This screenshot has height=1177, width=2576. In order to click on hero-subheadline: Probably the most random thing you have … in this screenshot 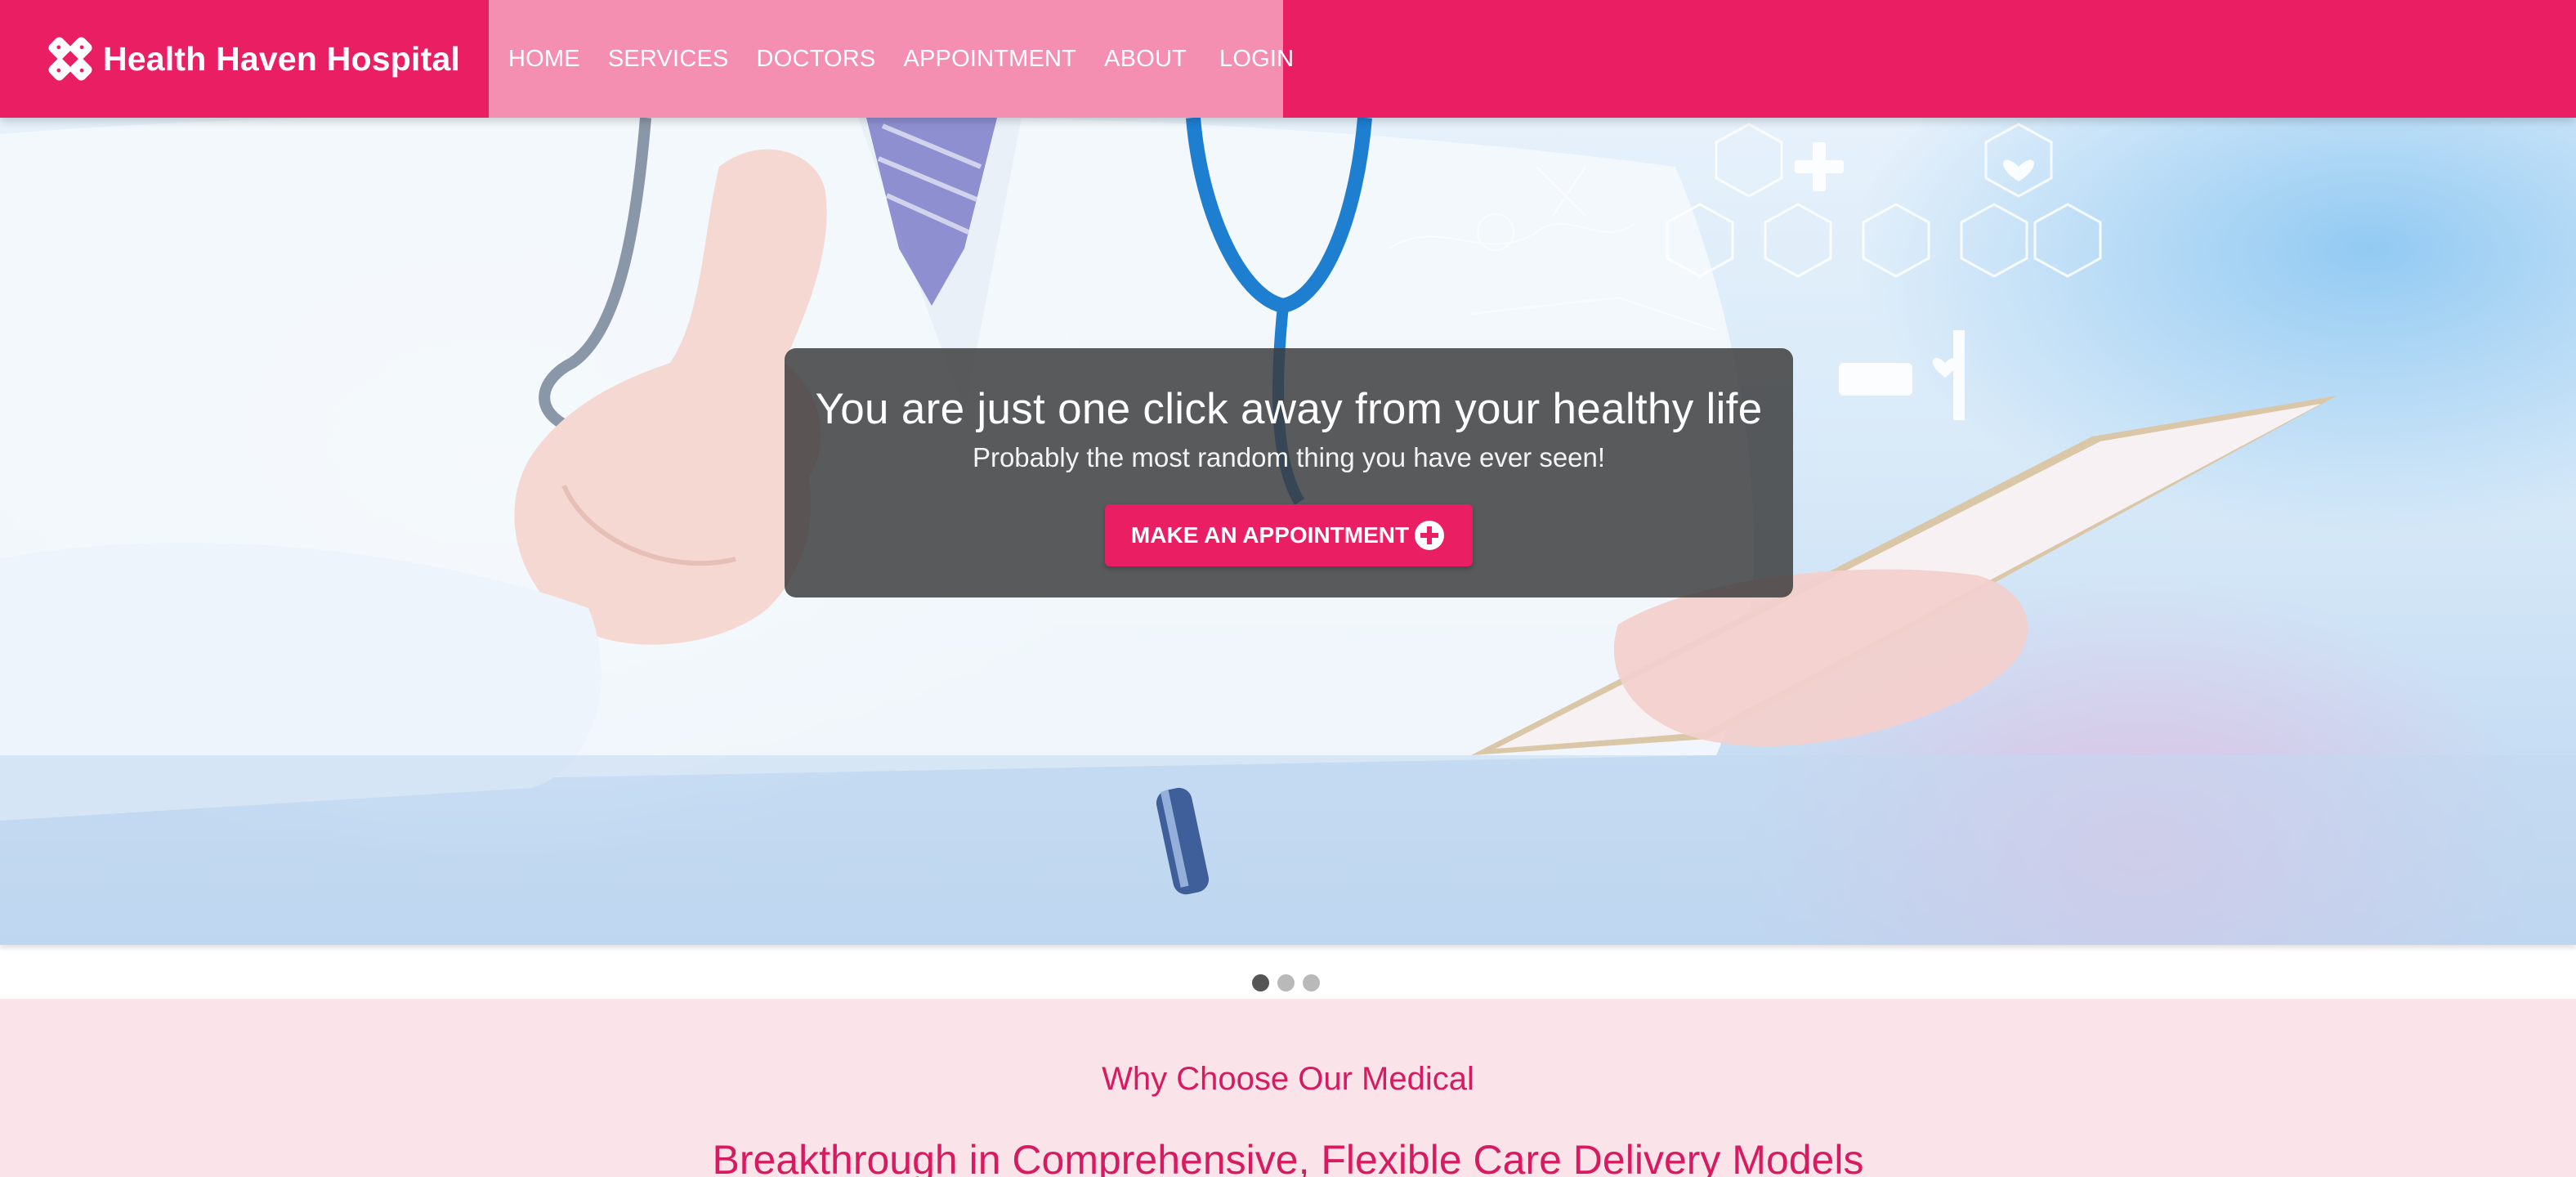, I will do `click(1289, 457)`.